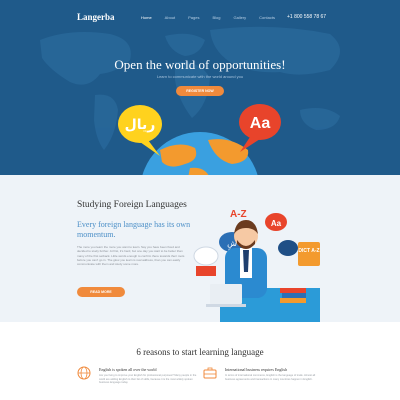 The height and width of the screenshot is (400, 400). I want to click on nav-contacts: Contacts, so click(267, 17).